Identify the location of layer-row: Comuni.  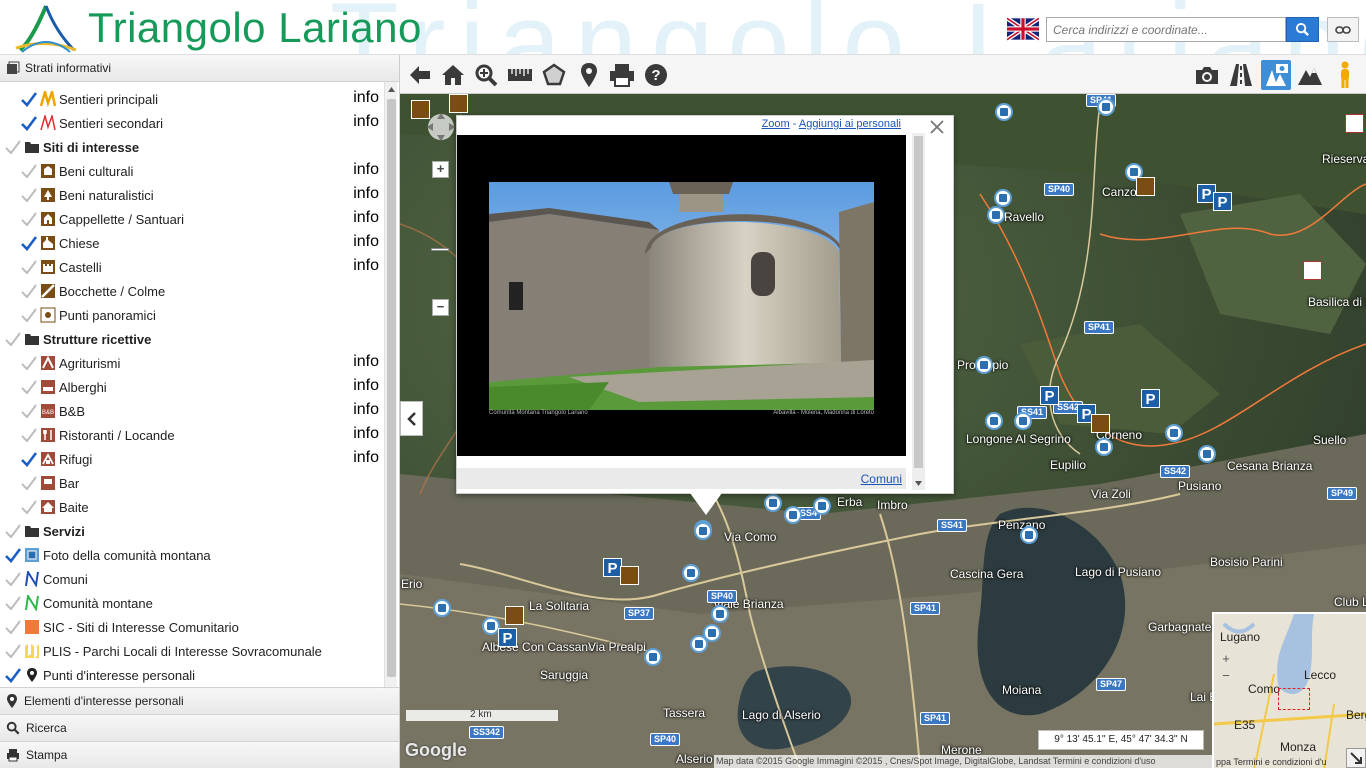
(192, 579).